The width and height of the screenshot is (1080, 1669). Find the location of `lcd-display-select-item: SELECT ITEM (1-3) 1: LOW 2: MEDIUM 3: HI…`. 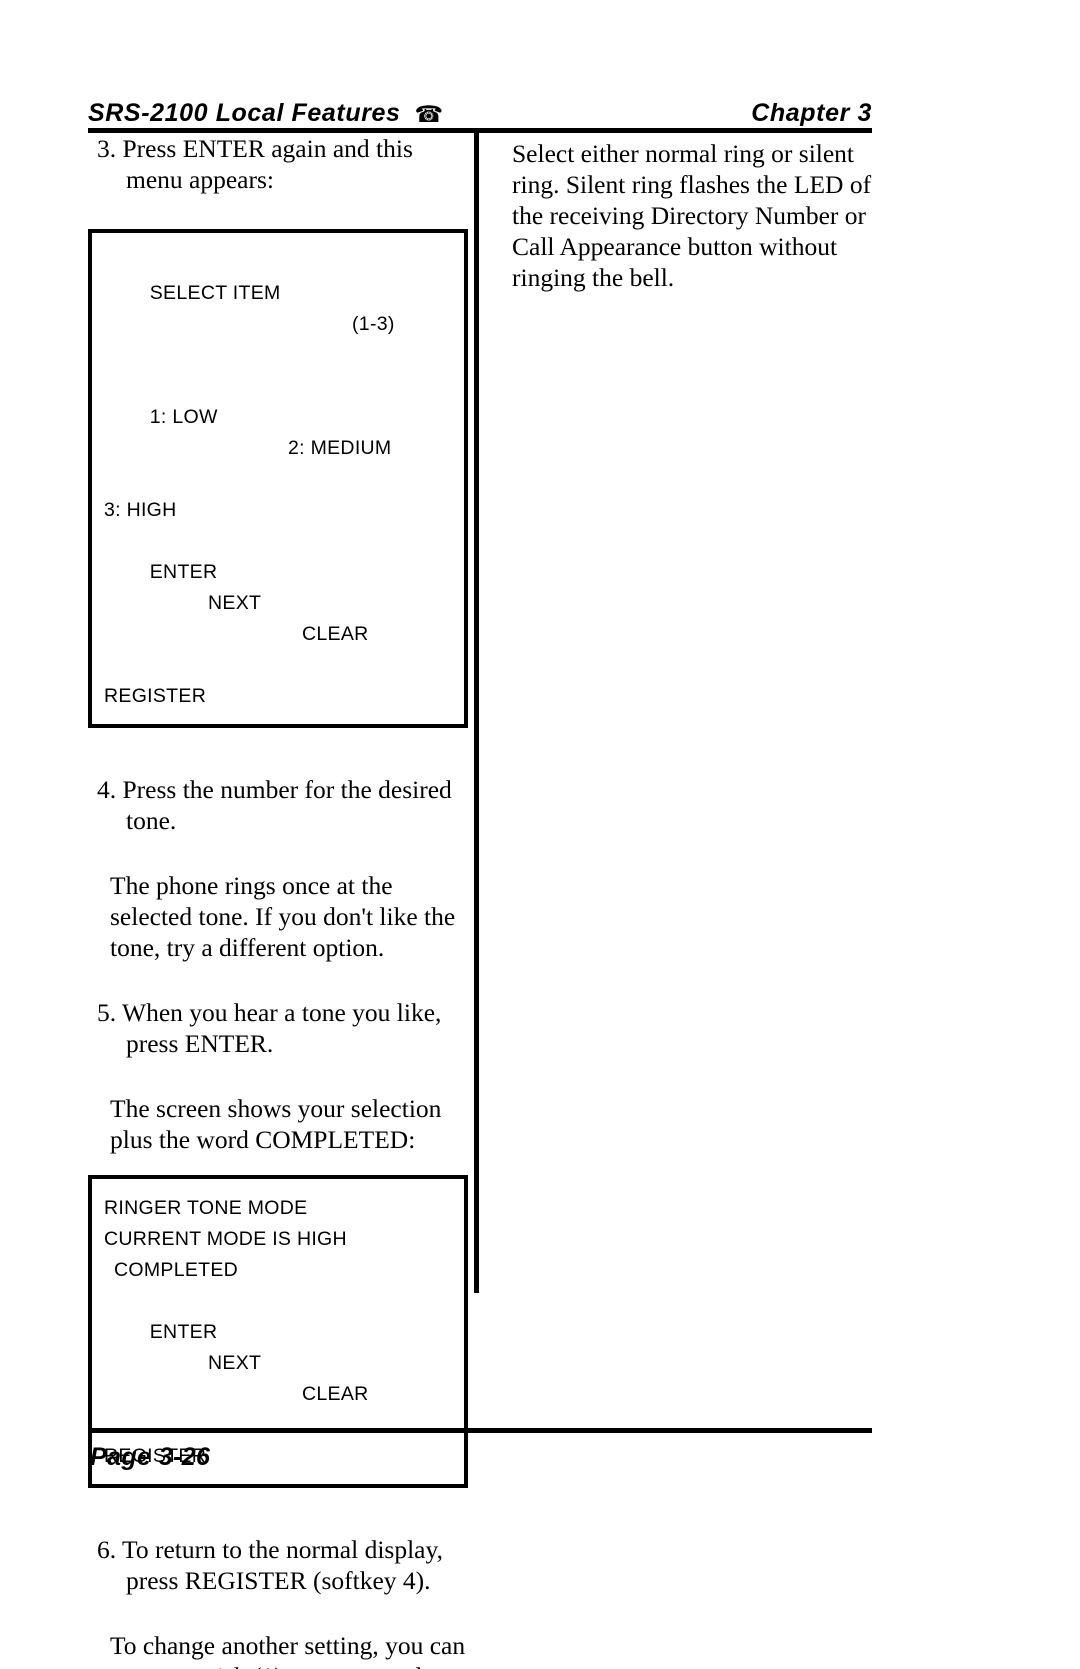

lcd-display-select-item: SELECT ITEM (1-3) 1: LOW 2: MEDIUM 3: HI… is located at coordinates (278, 478).